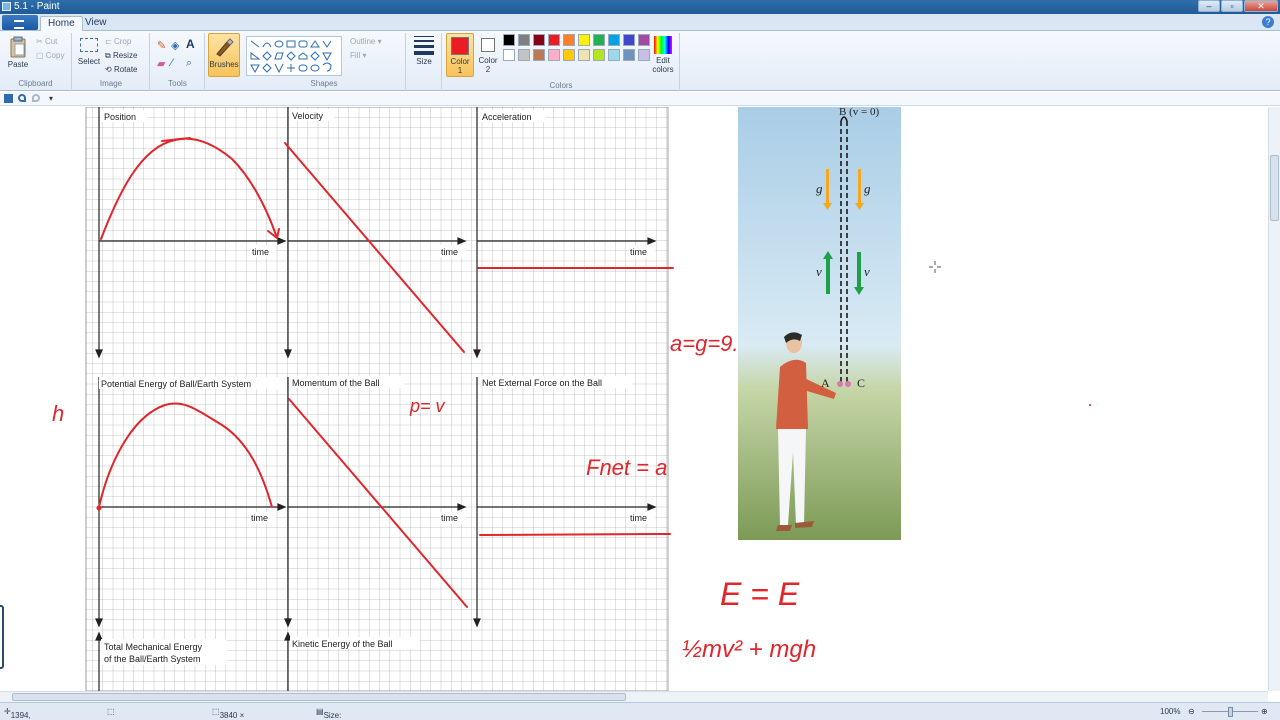 The image size is (1280, 720). What do you see at coordinates (1264, 711) in the screenshot?
I see `zoom-in-button: ⊕` at bounding box center [1264, 711].